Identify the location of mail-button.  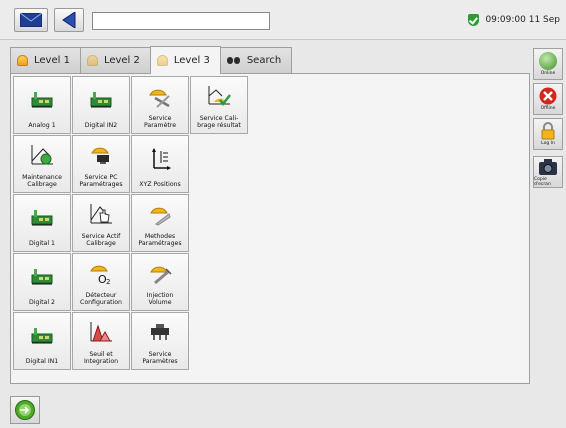
(31, 20).